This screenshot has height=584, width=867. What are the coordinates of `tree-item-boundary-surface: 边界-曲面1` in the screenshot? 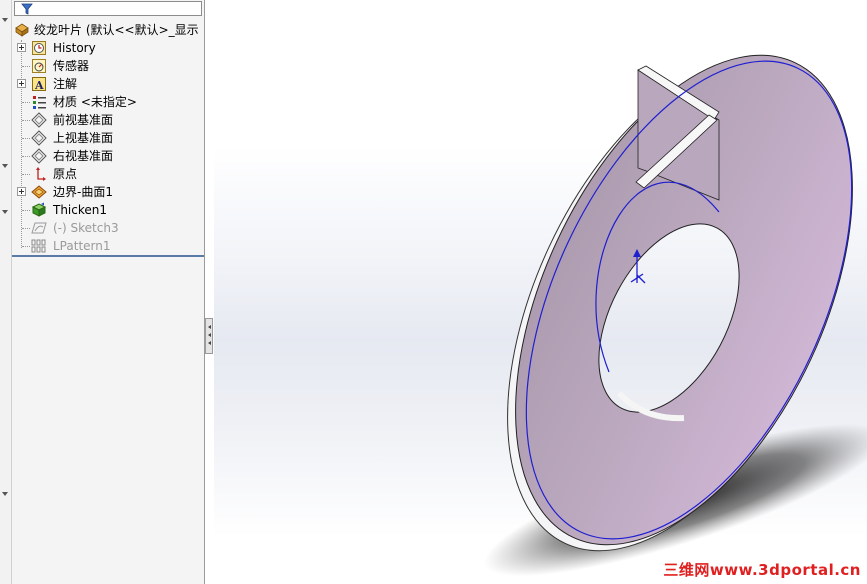 It's located at (108, 192).